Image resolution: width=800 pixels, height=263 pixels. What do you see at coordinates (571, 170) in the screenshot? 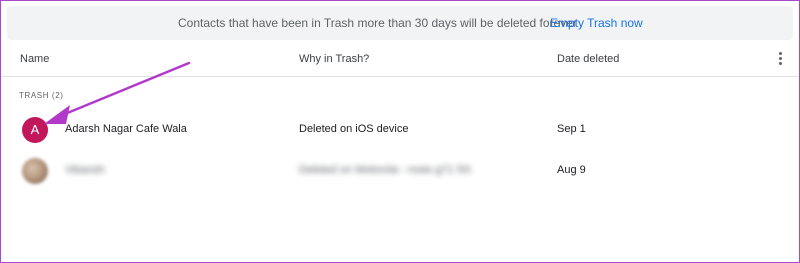
I see `date-deleted: Aug 9` at bounding box center [571, 170].